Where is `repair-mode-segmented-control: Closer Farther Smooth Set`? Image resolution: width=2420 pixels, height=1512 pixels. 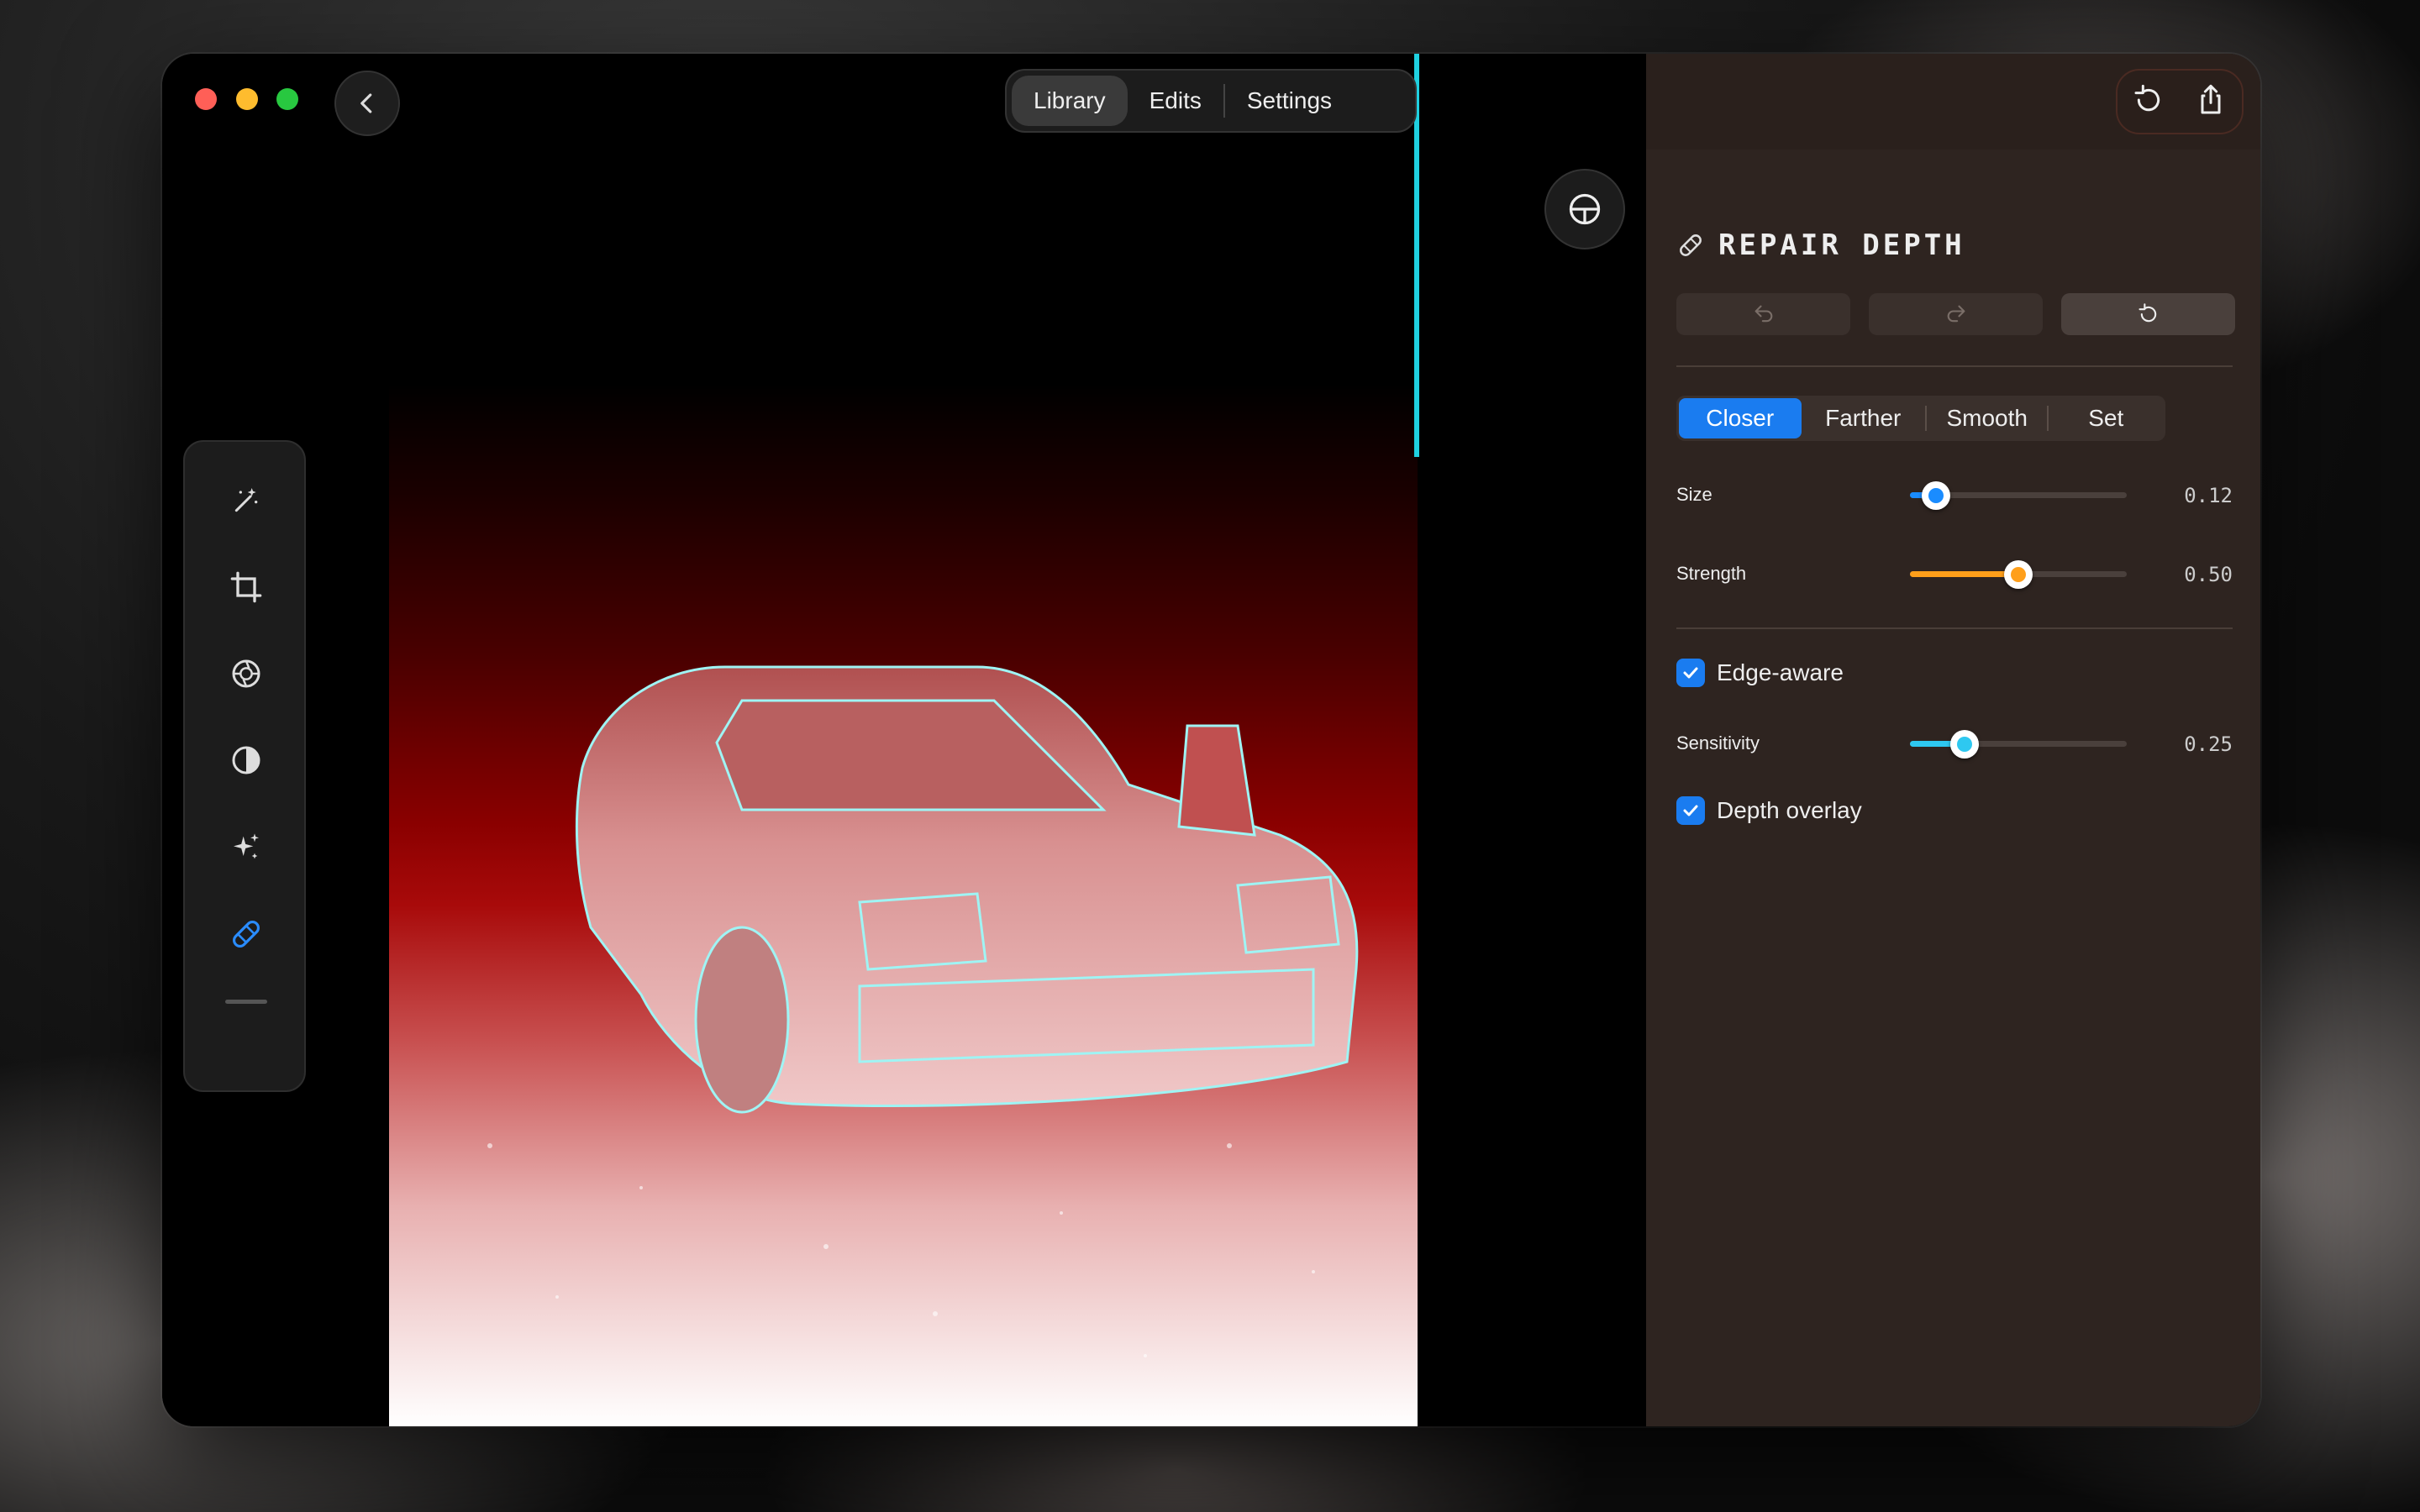
repair-mode-segmented-control: Closer Farther Smooth Set is located at coordinates (1921, 418).